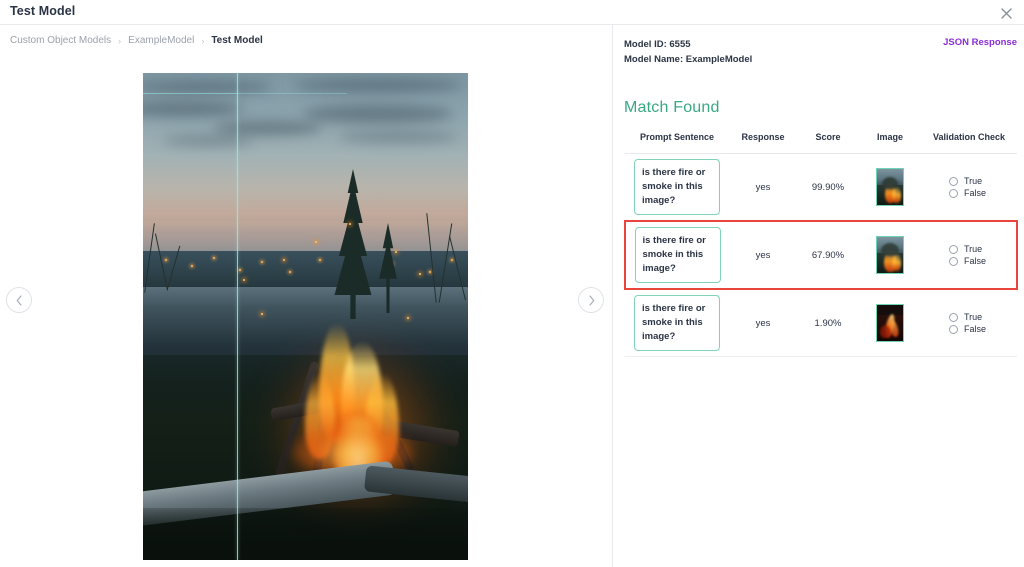  I want to click on comparison-slider-handle, so click(237, 316).